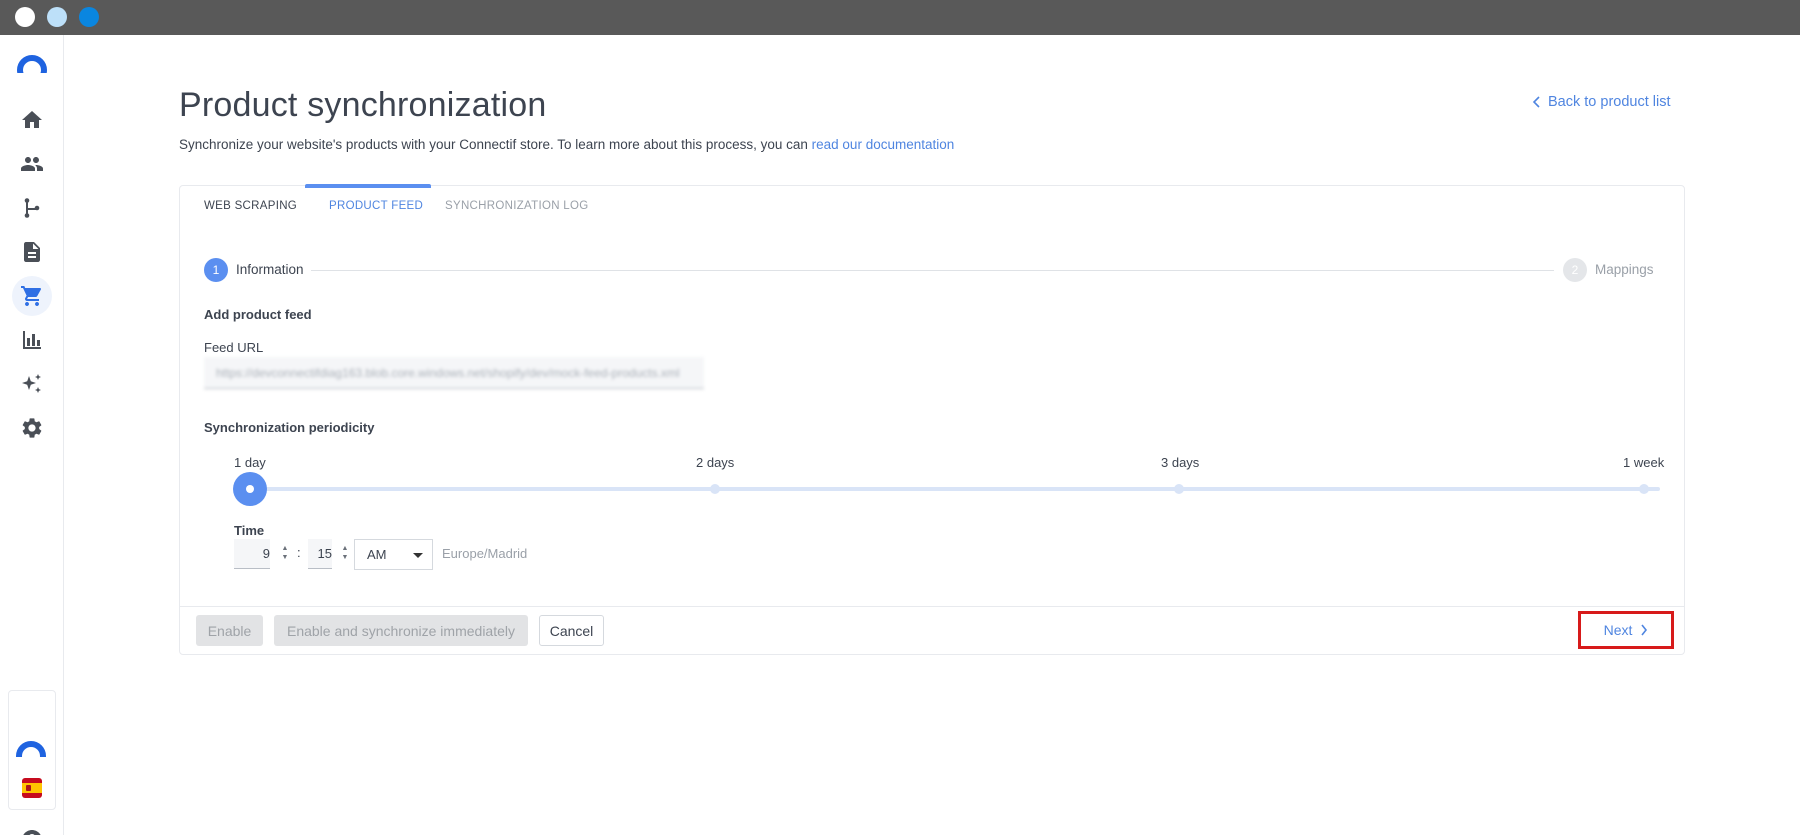  I want to click on window-minimize-dot, so click(57, 17).